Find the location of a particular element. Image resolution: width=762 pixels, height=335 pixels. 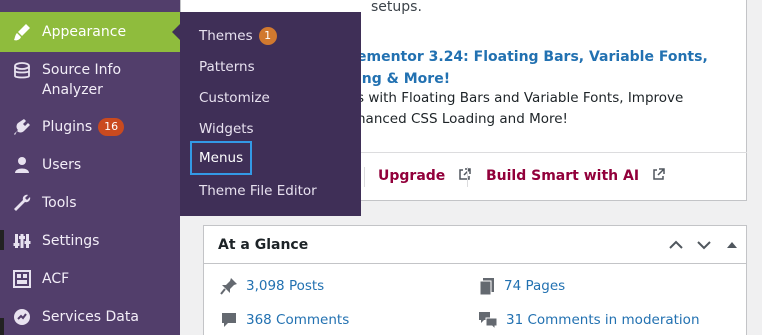

submenu-item-label: Menus is located at coordinates (221, 158).